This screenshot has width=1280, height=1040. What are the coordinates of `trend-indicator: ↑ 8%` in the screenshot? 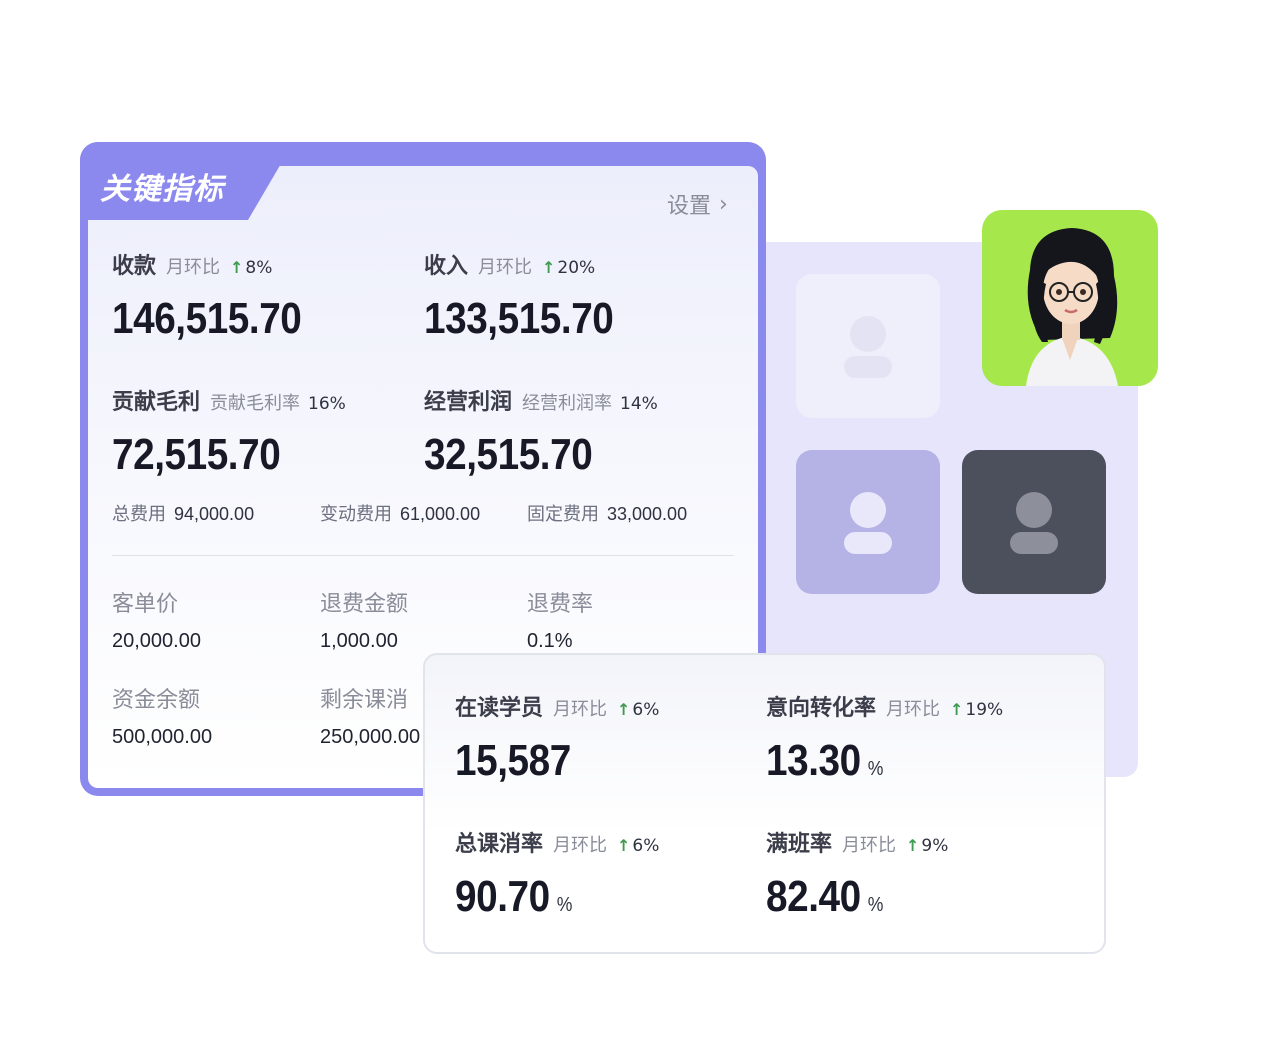 It's located at (251, 268).